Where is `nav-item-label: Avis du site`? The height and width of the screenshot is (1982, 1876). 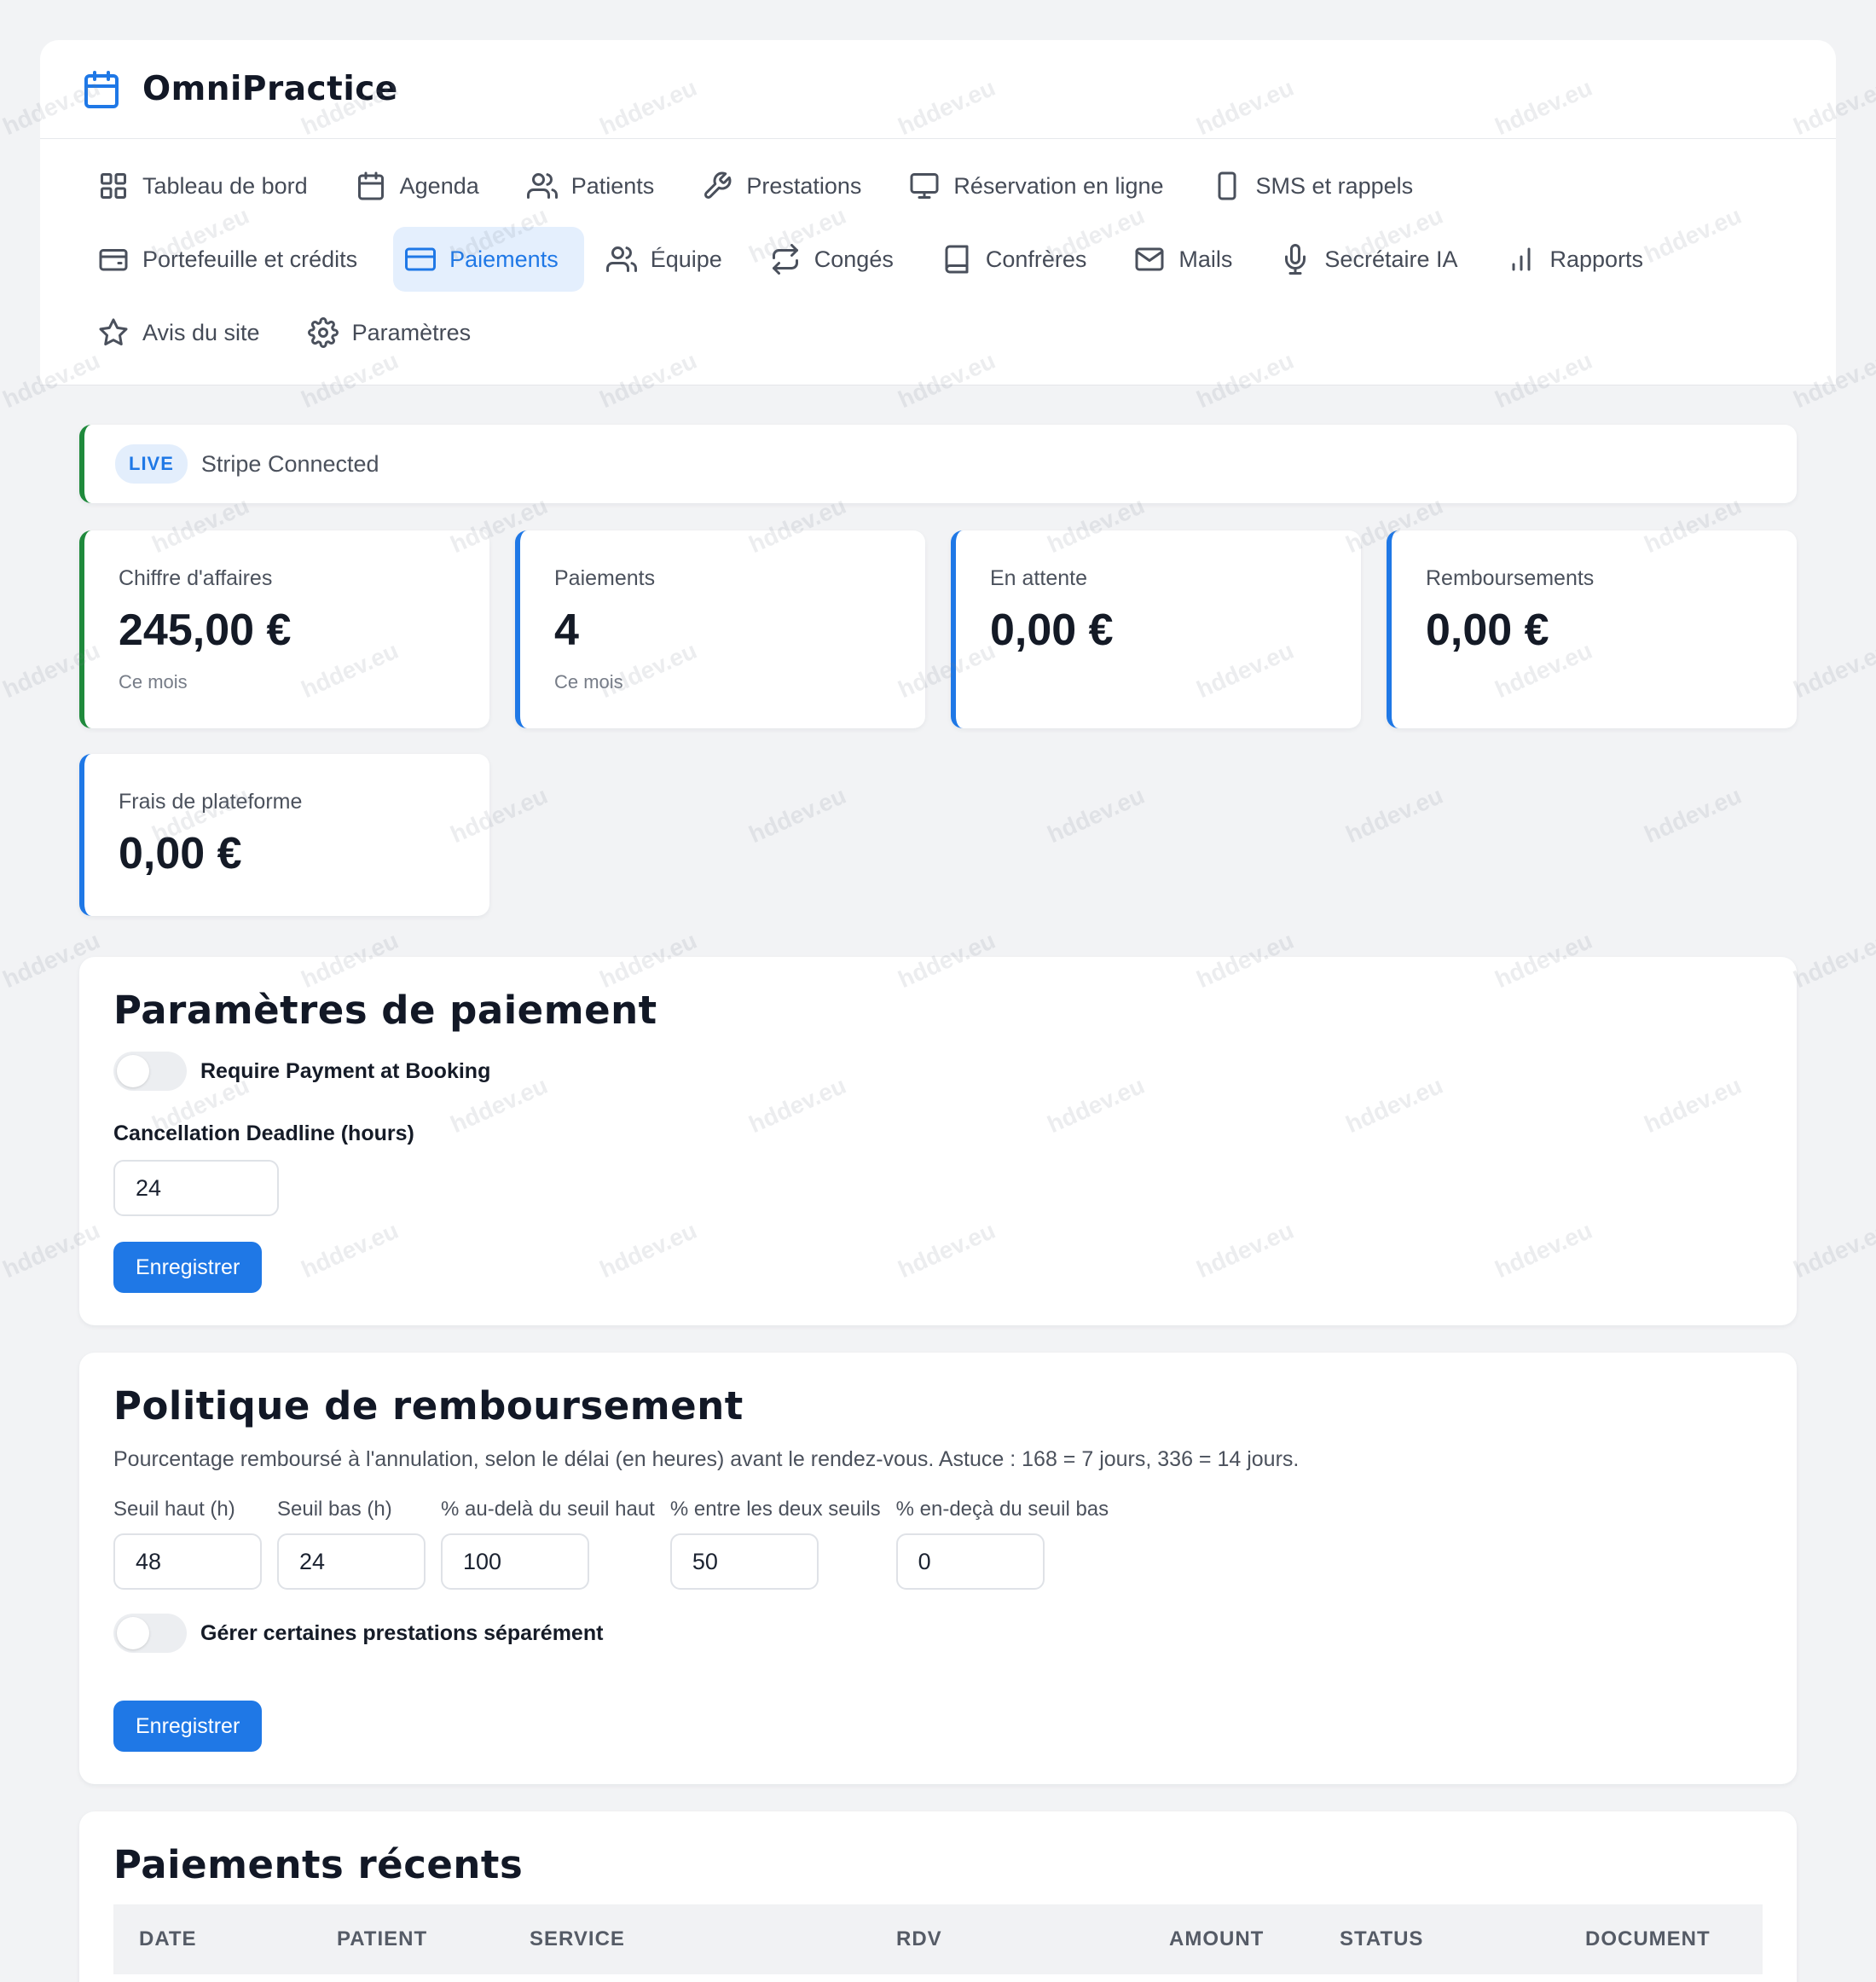 nav-item-label: Avis du site is located at coordinates (201, 332).